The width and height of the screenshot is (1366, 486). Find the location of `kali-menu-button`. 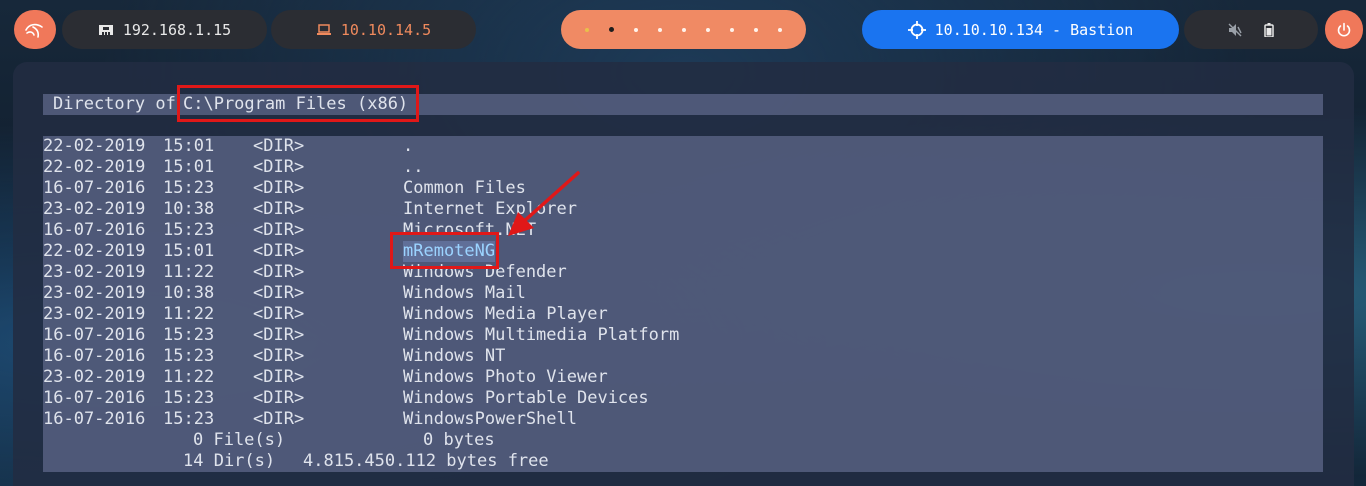

kali-menu-button is located at coordinates (35, 29).